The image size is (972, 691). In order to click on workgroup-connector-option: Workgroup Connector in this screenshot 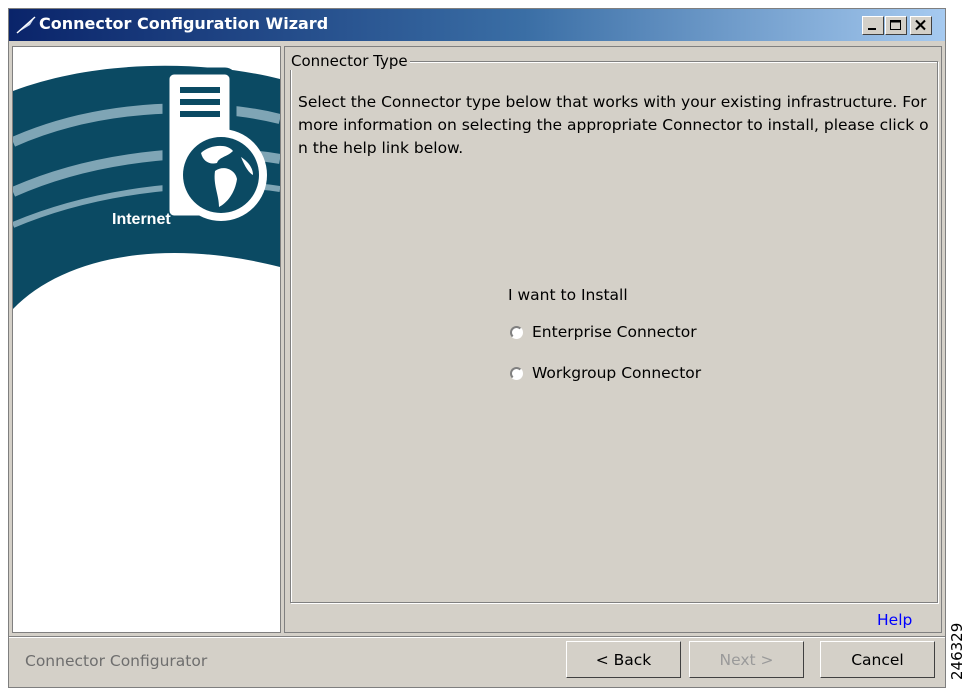, I will do `click(605, 373)`.